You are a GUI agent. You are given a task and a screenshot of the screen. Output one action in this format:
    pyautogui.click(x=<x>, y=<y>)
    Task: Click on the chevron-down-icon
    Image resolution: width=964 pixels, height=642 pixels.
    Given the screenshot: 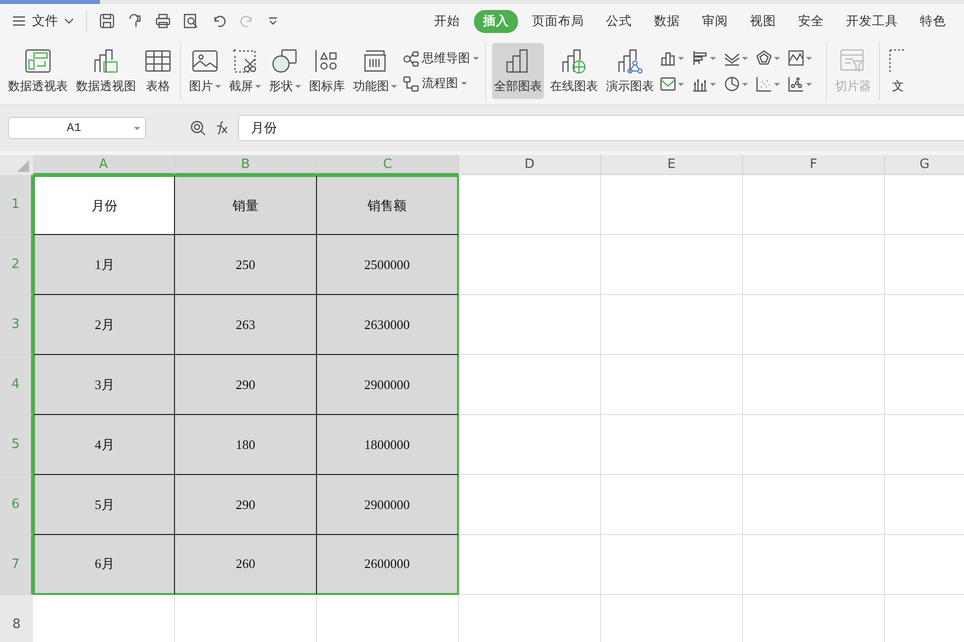 What is the action you would take?
    pyautogui.click(x=69, y=21)
    